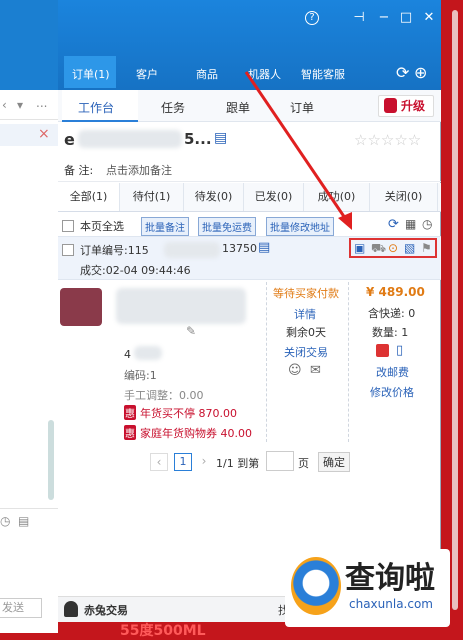  What do you see at coordinates (298, 150) in the screenshot?
I see `red-arrow-annotation` at bounding box center [298, 150].